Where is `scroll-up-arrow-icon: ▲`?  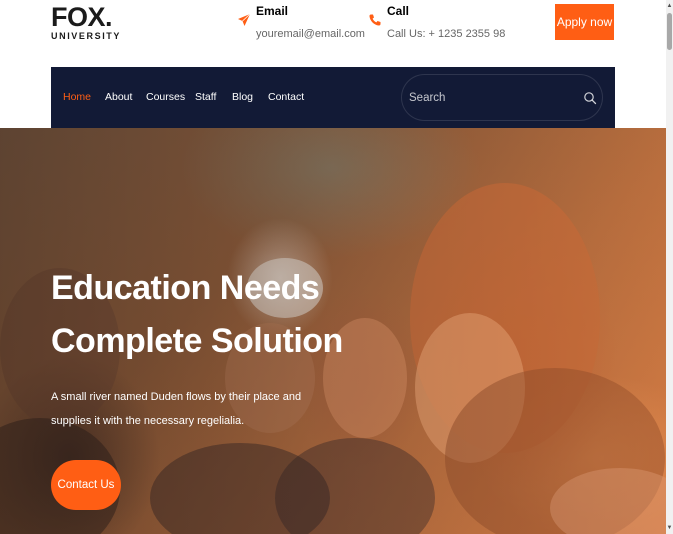
scroll-up-arrow-icon: ▲ is located at coordinates (669, 6).